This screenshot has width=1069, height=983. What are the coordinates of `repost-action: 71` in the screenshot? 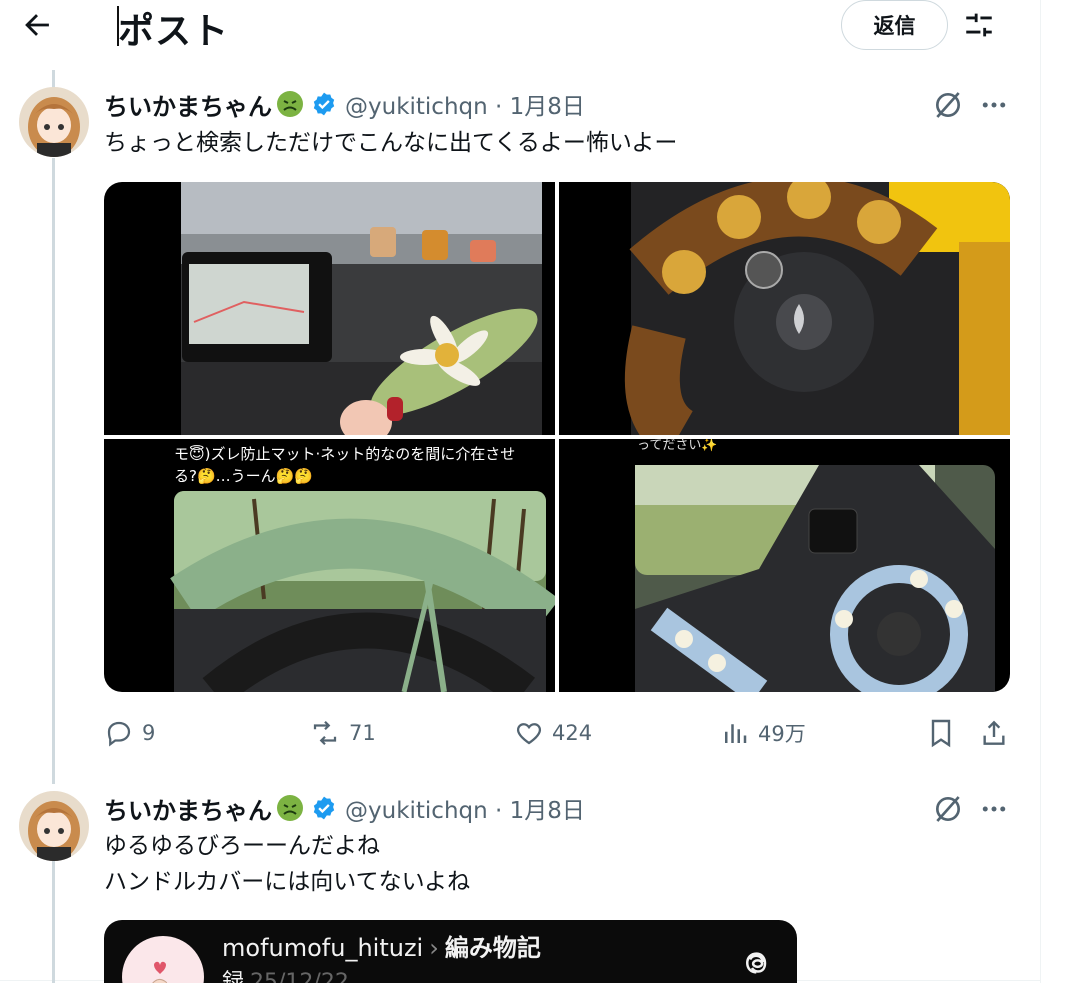 It's located at (342, 733).